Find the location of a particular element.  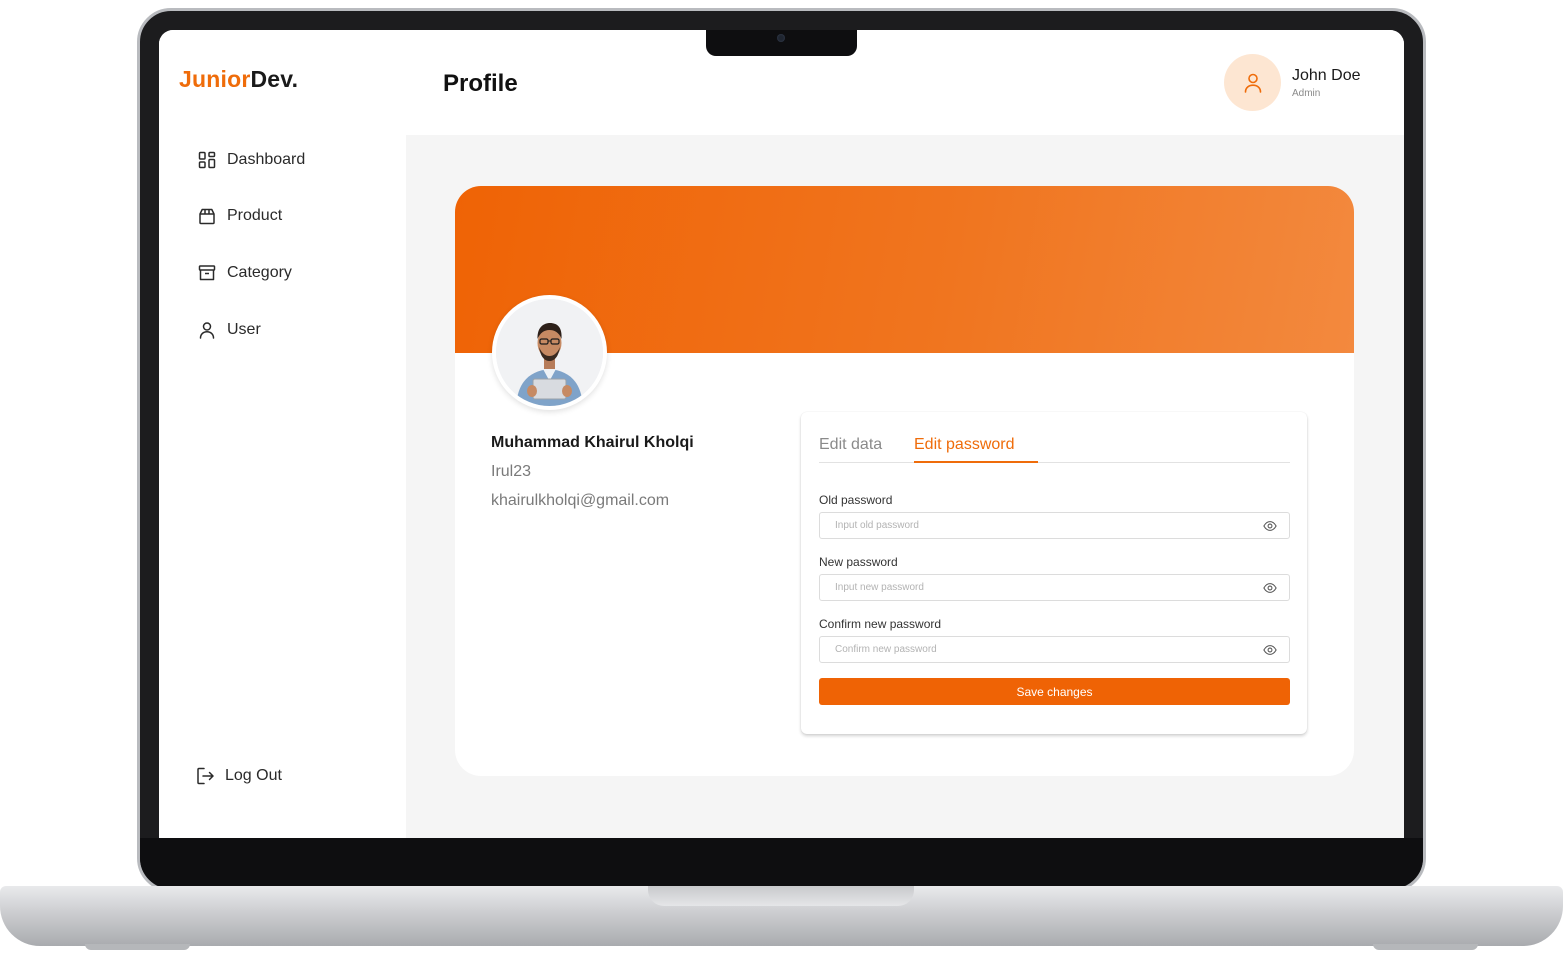

new-password-field-wrapper is located at coordinates (1054, 587).